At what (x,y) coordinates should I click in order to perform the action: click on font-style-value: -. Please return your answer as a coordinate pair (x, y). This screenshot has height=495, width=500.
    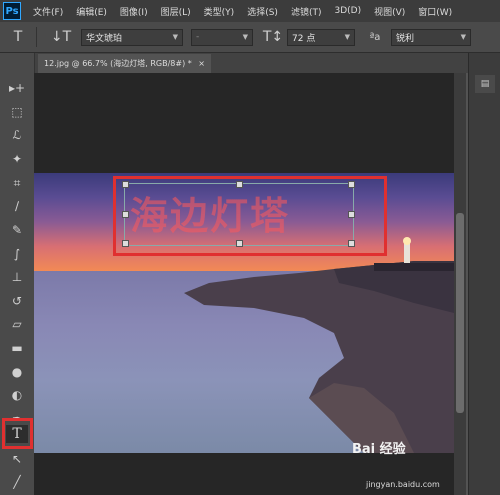
    Looking at the image, I should click on (198, 37).